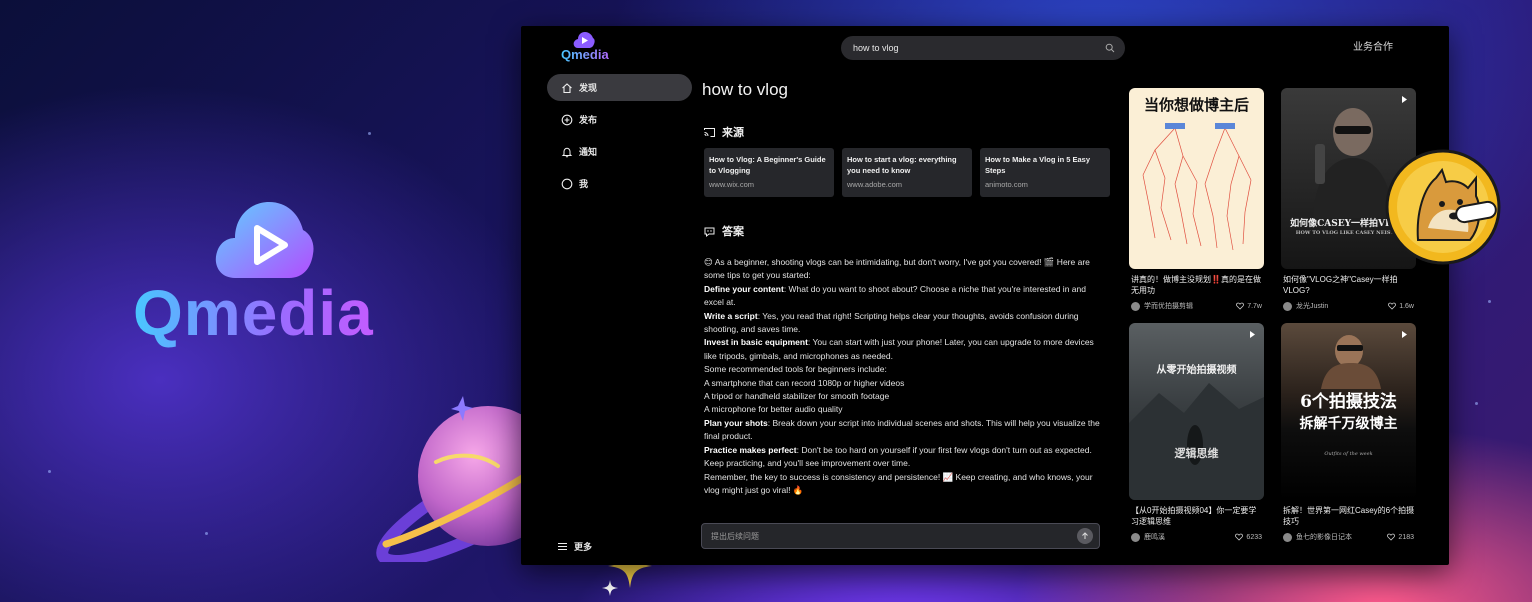  Describe the element at coordinates (1254, 306) in the screenshot. I see `like-count: 7.7w` at that location.